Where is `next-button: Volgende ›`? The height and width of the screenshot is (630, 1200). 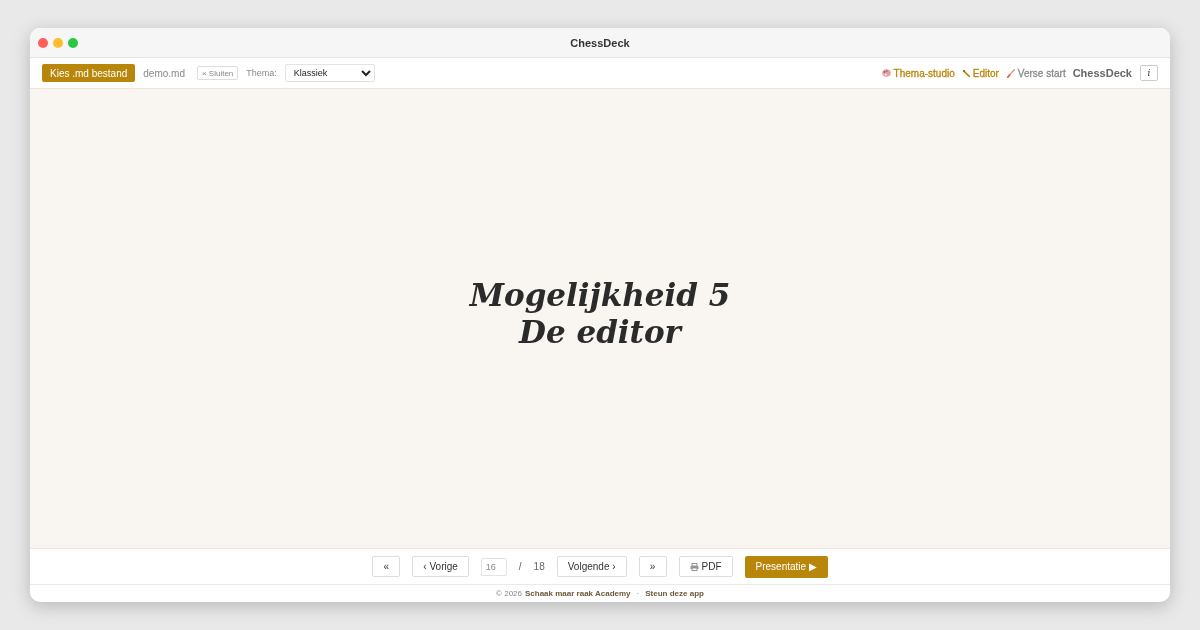 next-button: Volgende › is located at coordinates (591, 566).